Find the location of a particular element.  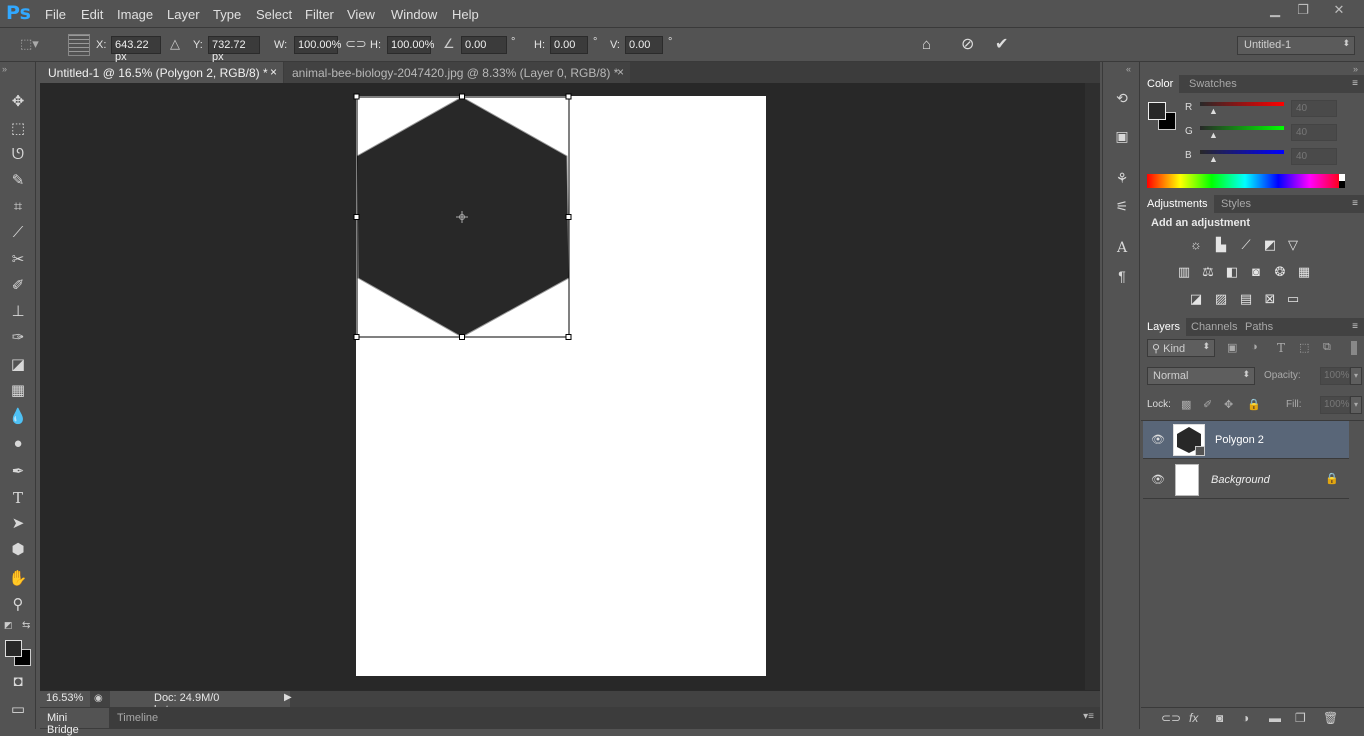

minimize-icon: ▁ is located at coordinates (1275, 10).